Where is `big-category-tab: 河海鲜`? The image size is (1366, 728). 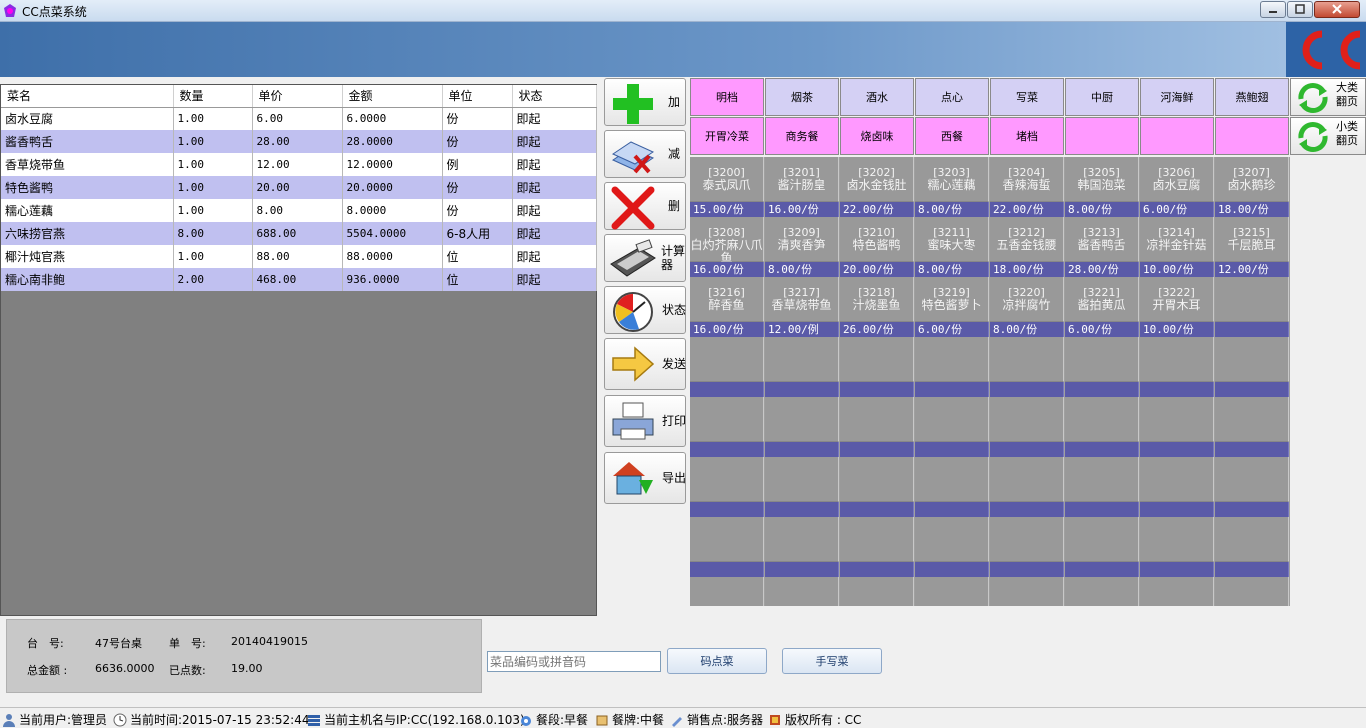
big-category-tab: 河海鲜 is located at coordinates (1177, 97).